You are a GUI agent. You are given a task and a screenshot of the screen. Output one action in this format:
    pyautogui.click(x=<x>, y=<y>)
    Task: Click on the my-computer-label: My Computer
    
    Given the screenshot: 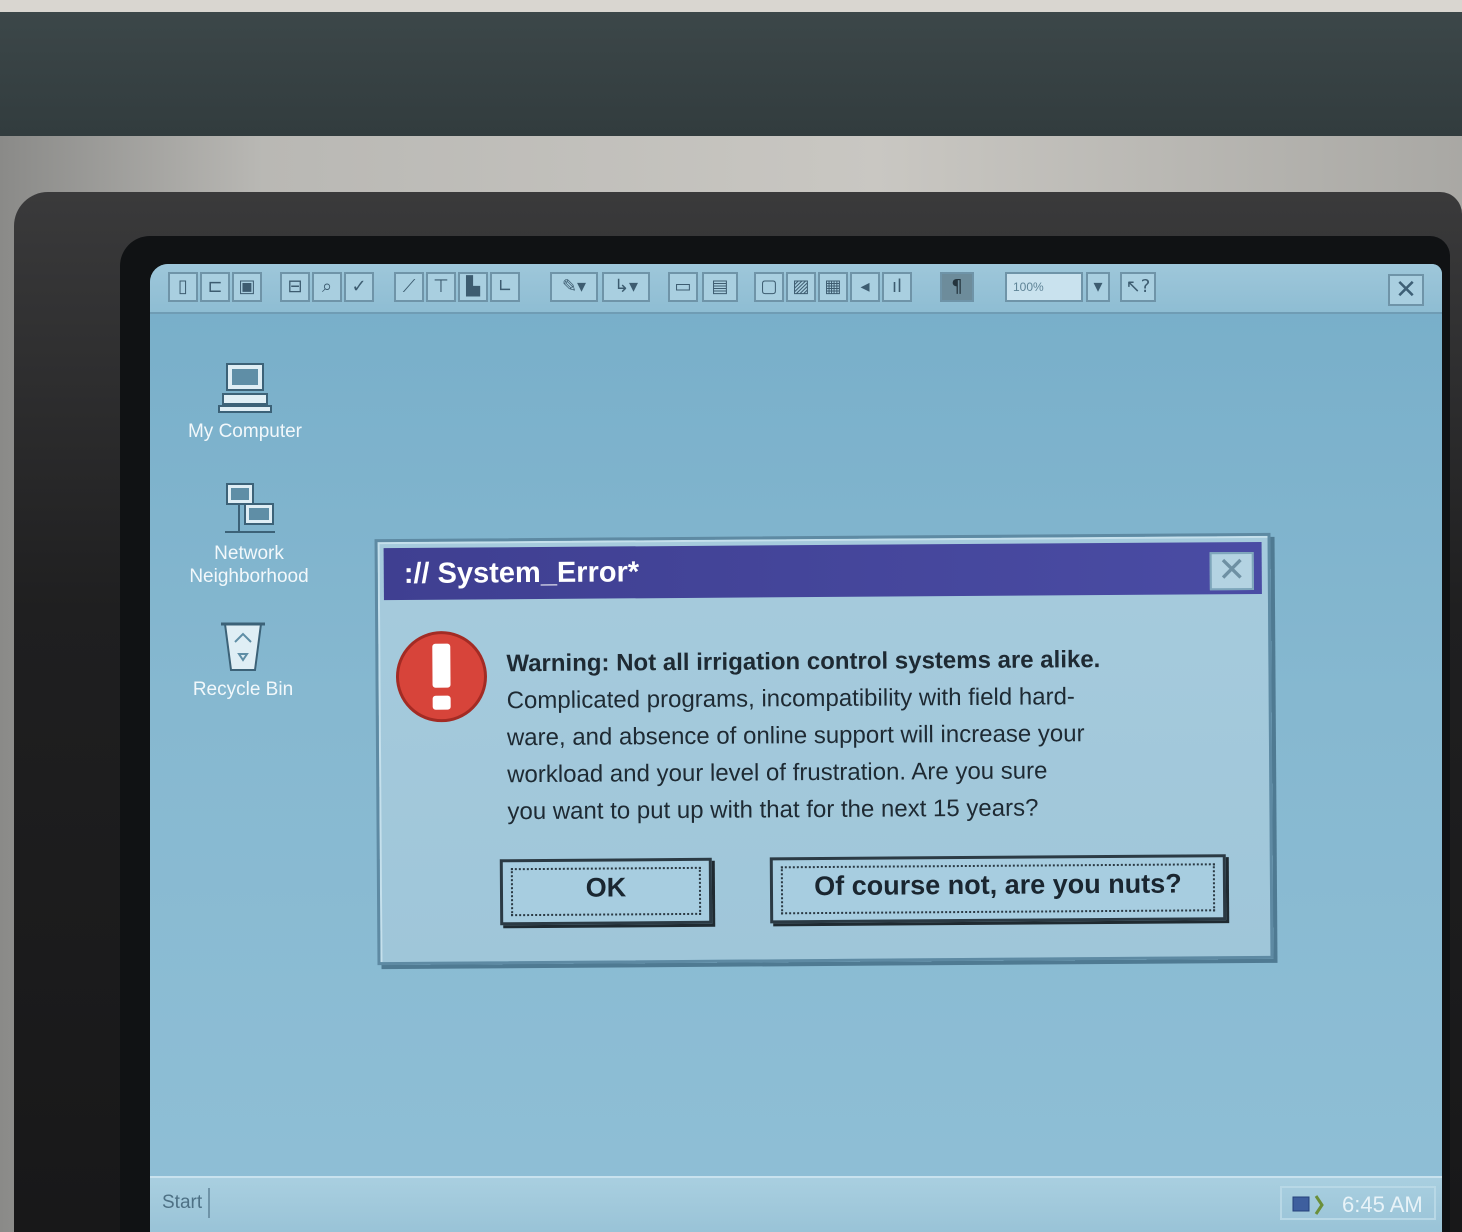 What is the action you would take?
    pyautogui.click(x=245, y=431)
    